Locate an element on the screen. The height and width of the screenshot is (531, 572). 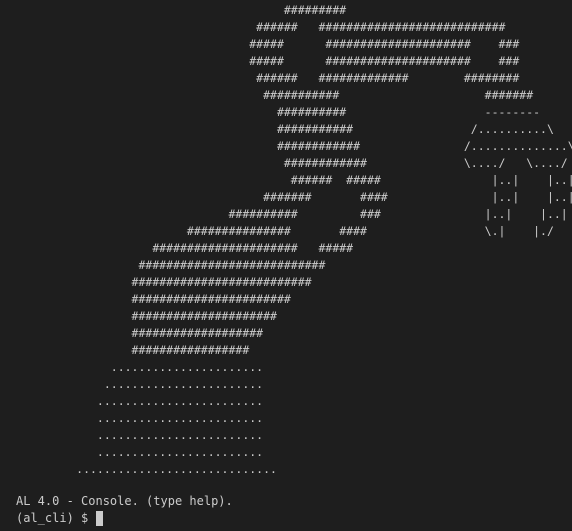
ascii-art-line: ###### ##### |..| |..| is located at coordinates (286, 180).